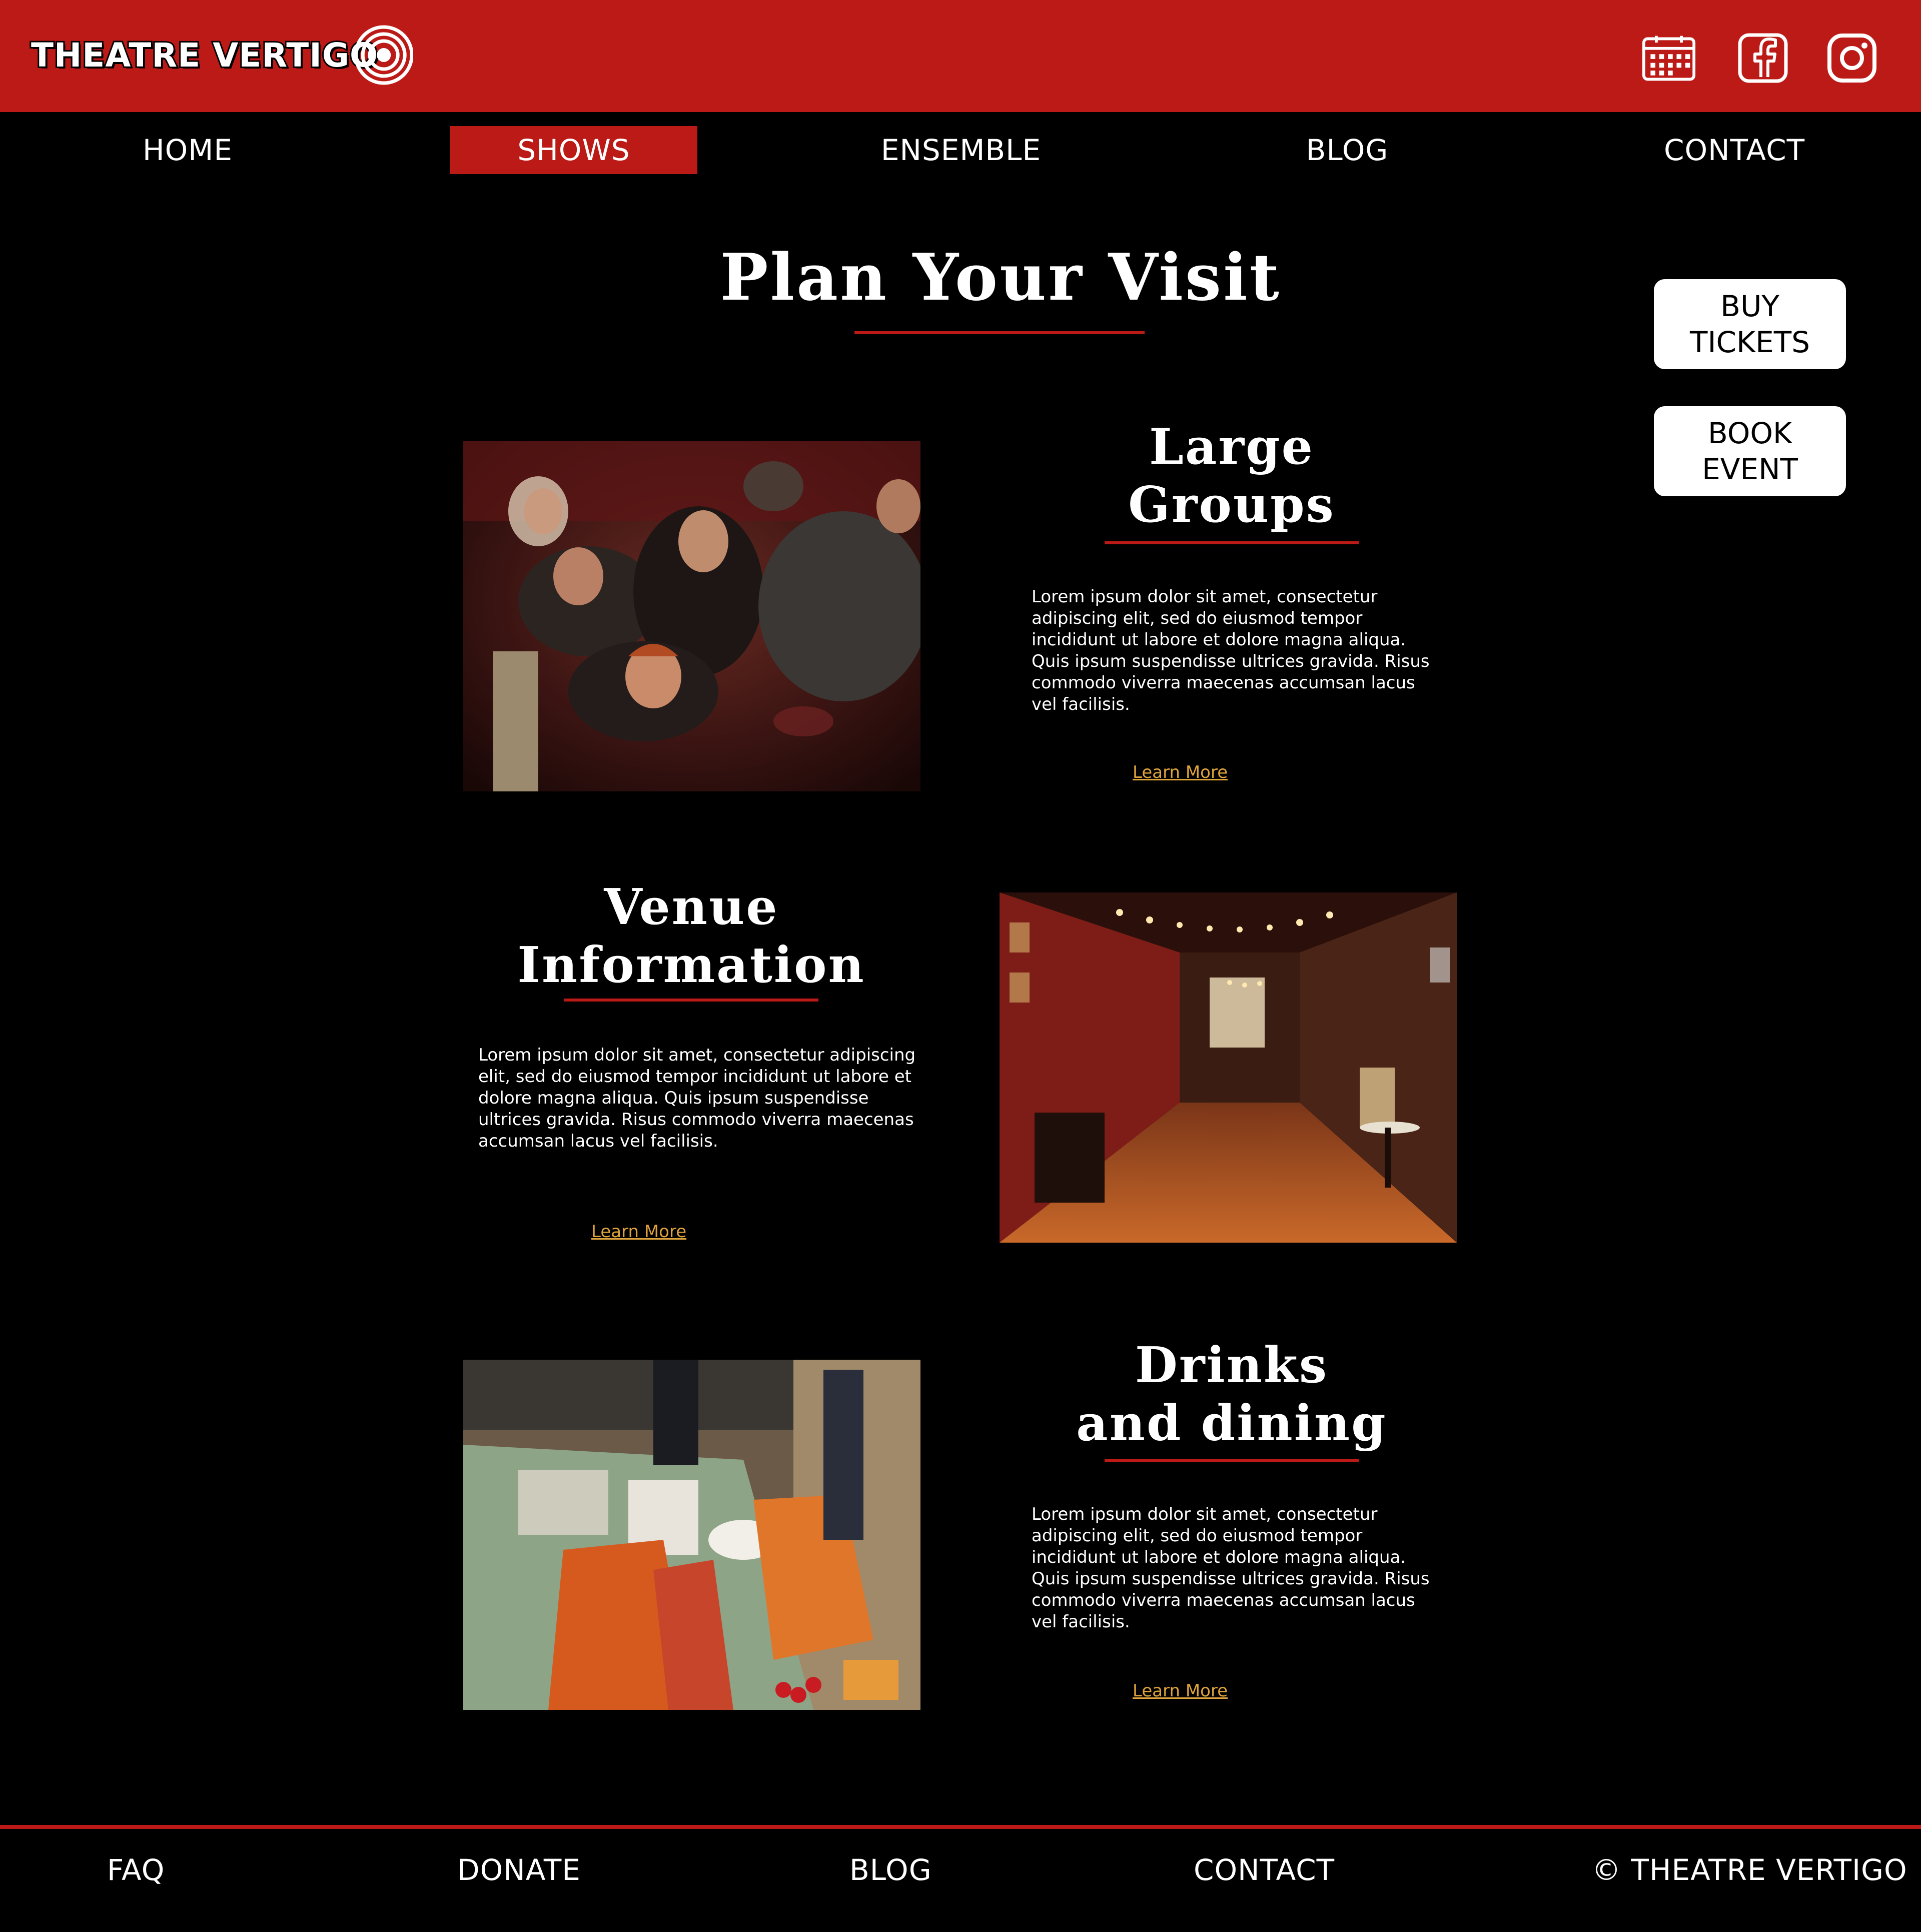 Image resolution: width=1921 pixels, height=1932 pixels. What do you see at coordinates (519, 1870) in the screenshot?
I see `footer-donate-link: DONATE` at bounding box center [519, 1870].